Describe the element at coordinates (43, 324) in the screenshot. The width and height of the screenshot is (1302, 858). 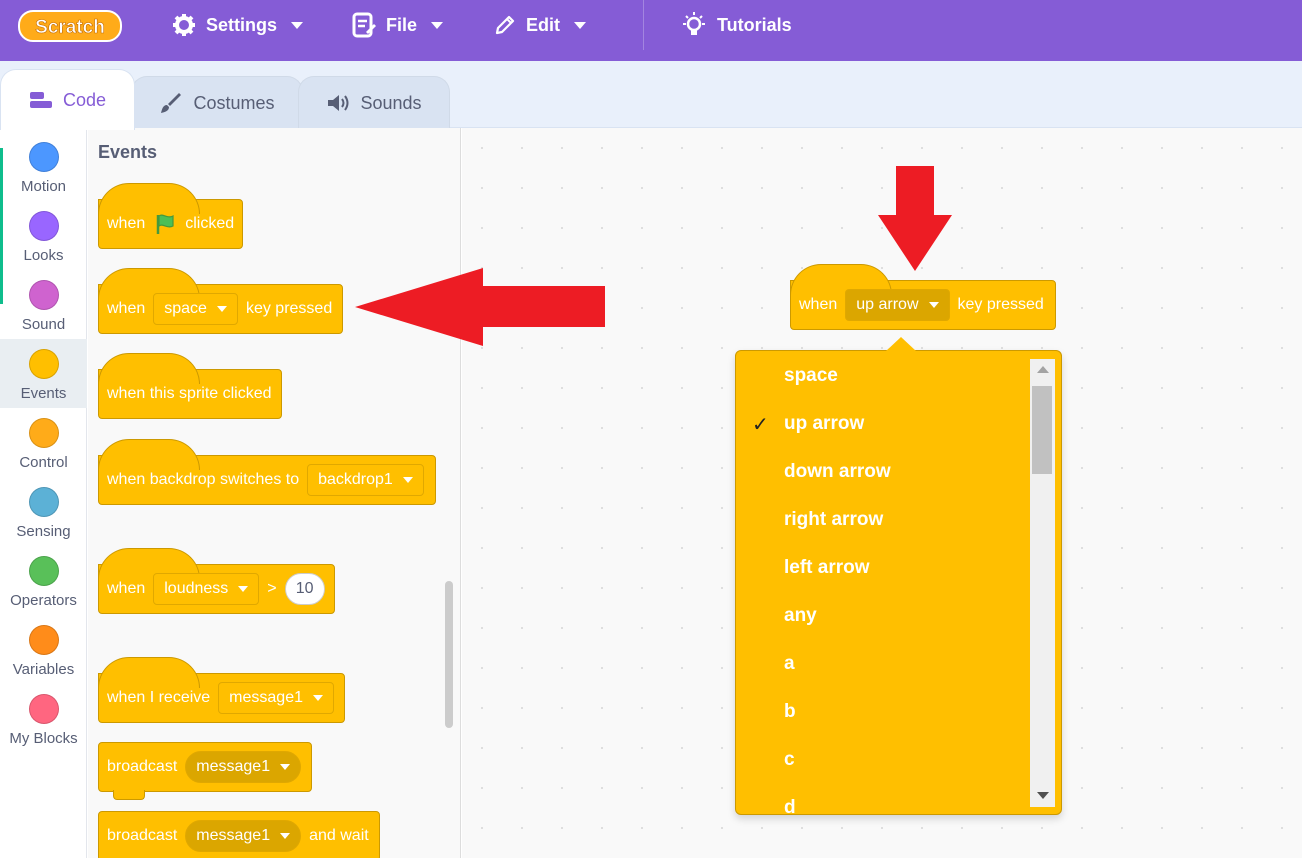
I see `category-label: Sound` at that location.